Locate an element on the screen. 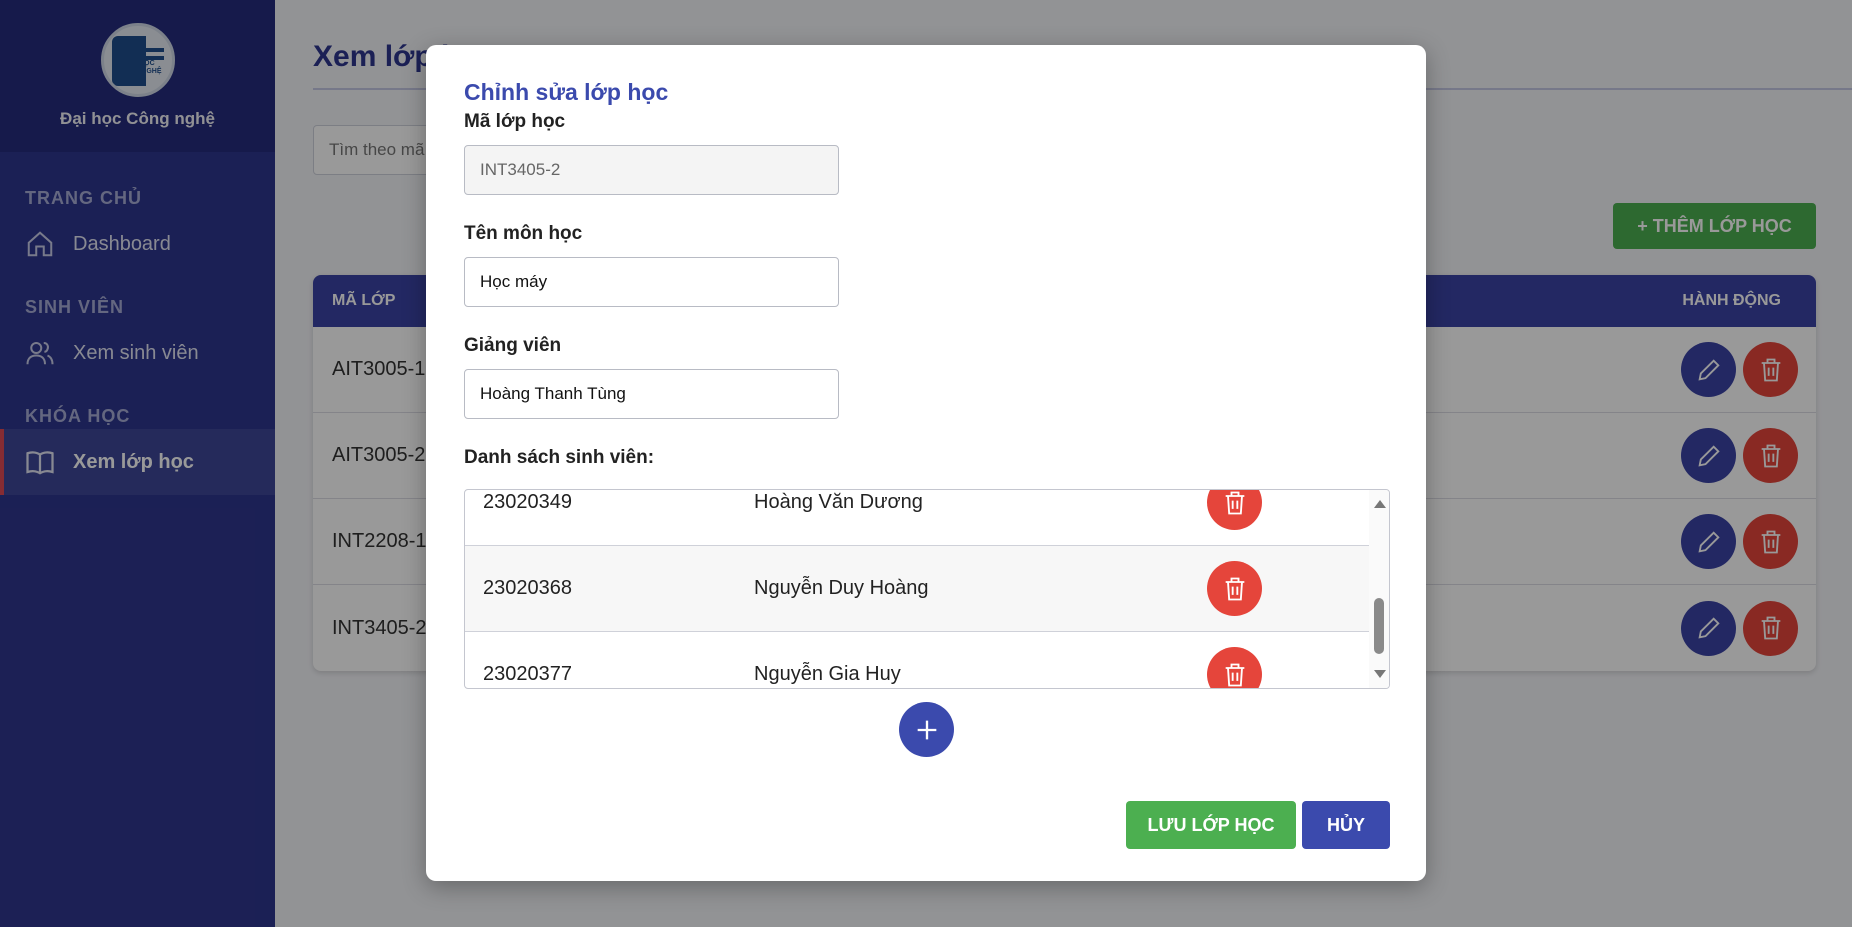 The width and height of the screenshot is (1852, 927). subject-field: Học máy is located at coordinates (651, 282).